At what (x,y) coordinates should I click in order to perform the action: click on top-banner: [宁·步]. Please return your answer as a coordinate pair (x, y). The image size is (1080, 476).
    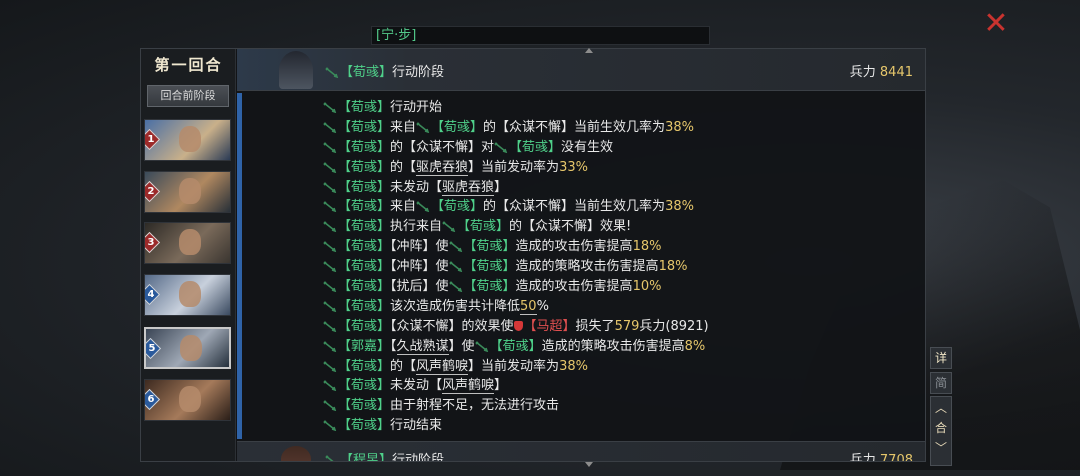
    Looking at the image, I should click on (540, 35).